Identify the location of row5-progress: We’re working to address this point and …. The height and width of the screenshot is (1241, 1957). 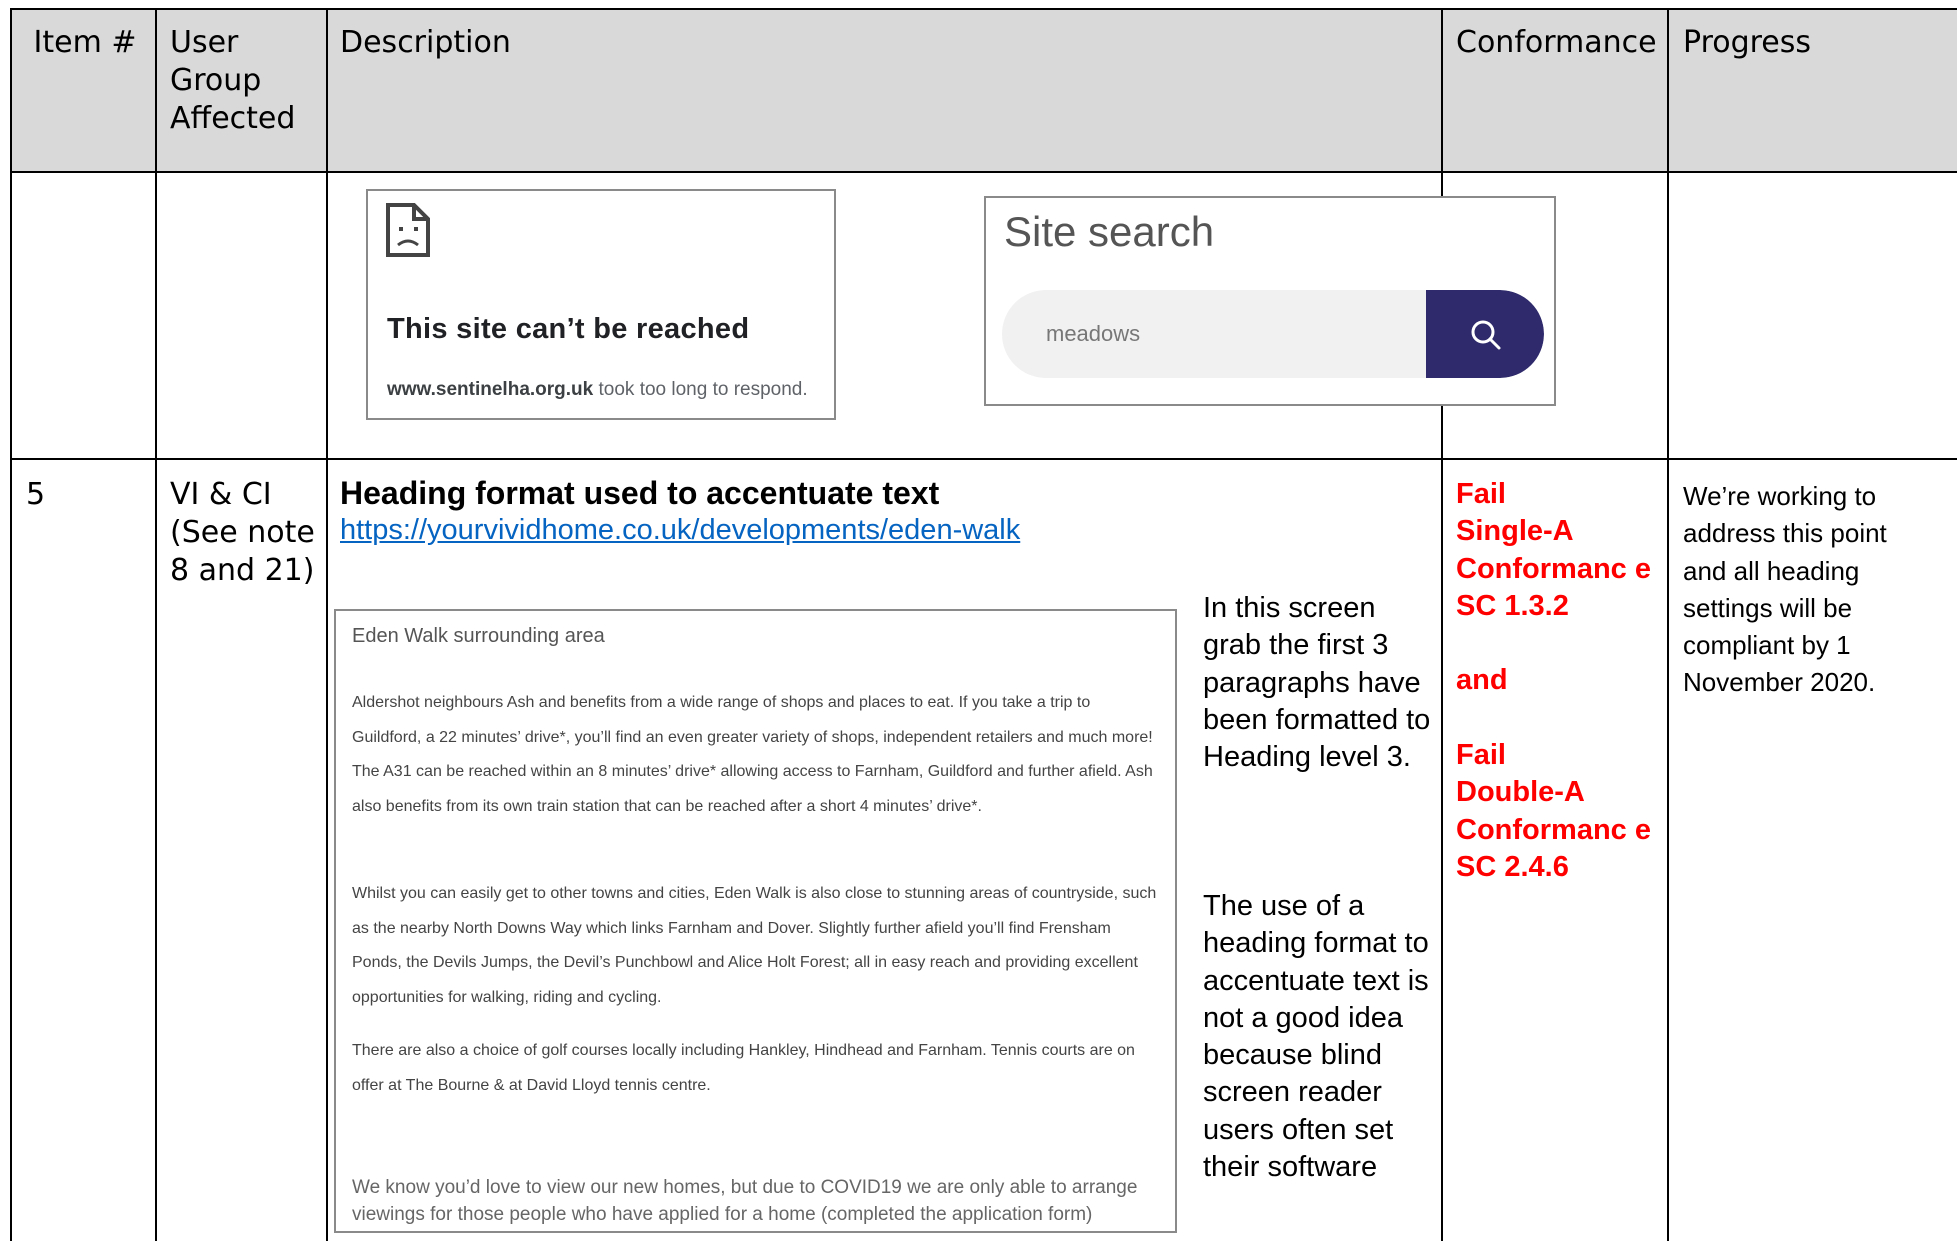
(1785, 589).